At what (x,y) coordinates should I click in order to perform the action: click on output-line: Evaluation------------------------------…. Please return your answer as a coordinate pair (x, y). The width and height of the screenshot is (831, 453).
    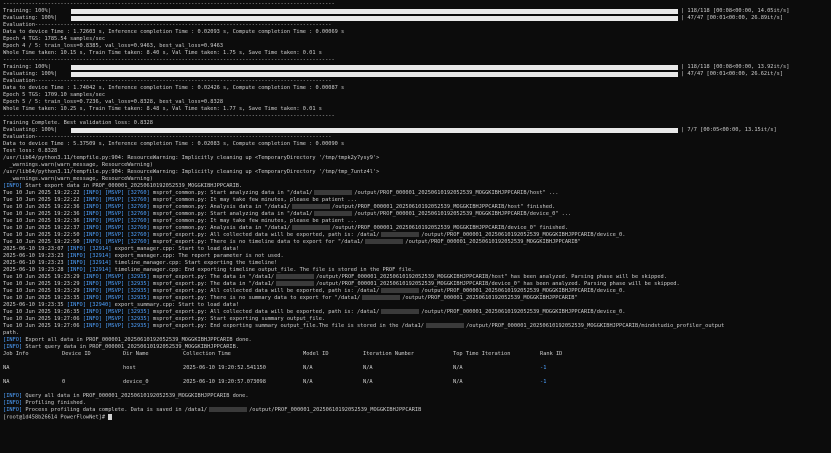
    Looking at the image, I should click on (167, 25).